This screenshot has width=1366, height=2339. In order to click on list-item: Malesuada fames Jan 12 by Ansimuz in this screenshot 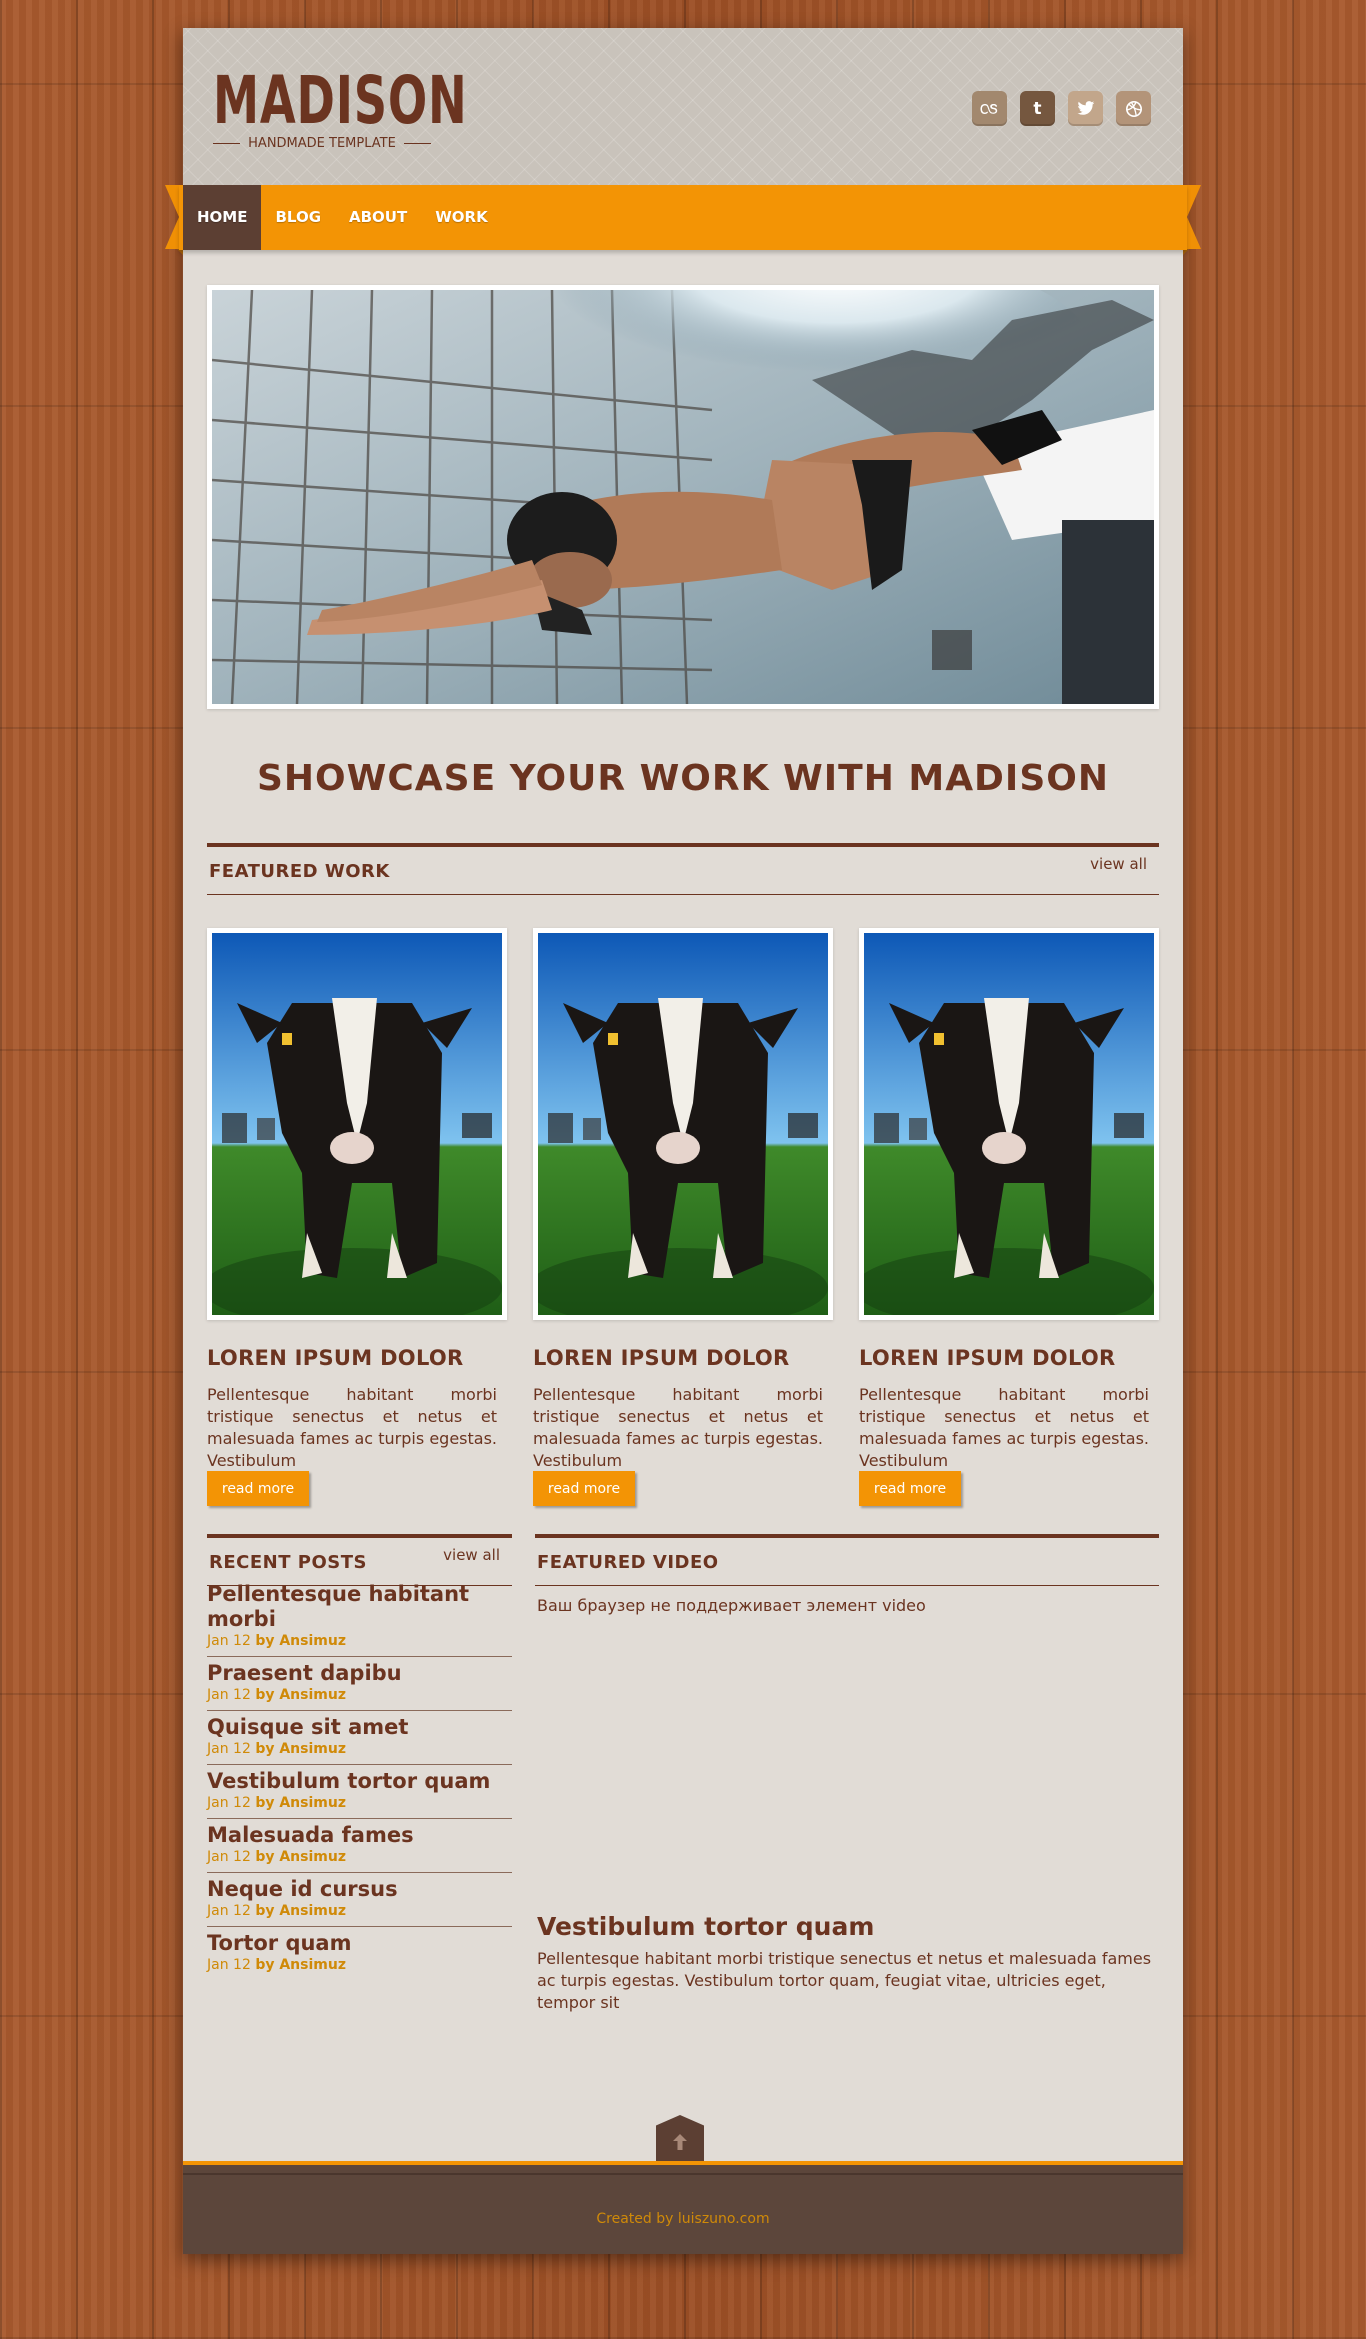, I will do `click(359, 1846)`.